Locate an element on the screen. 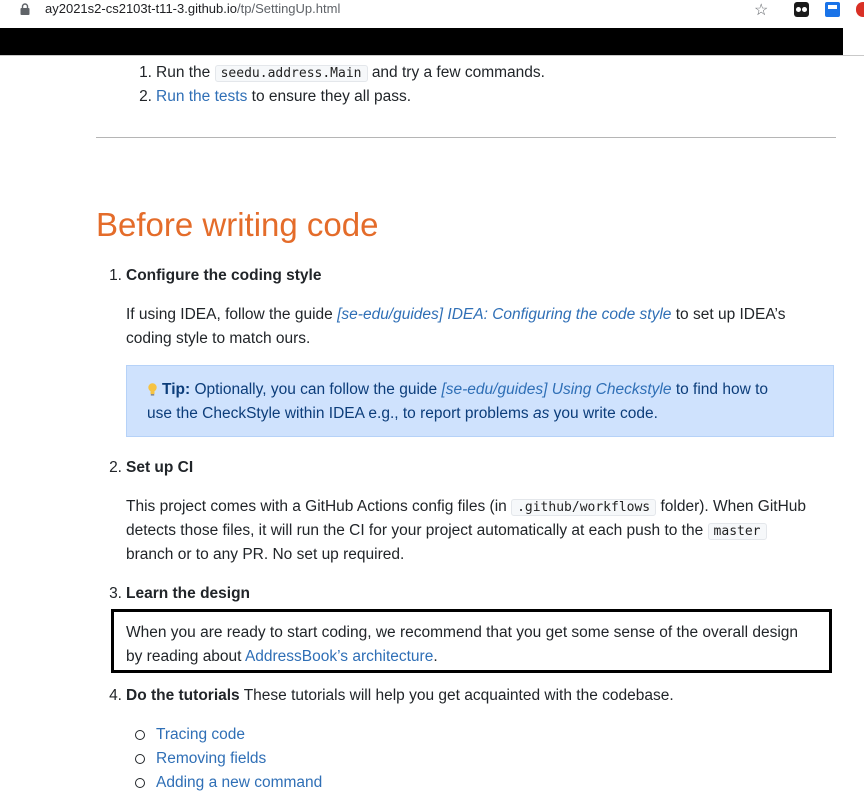  list-number: 3. is located at coordinates (115, 593).